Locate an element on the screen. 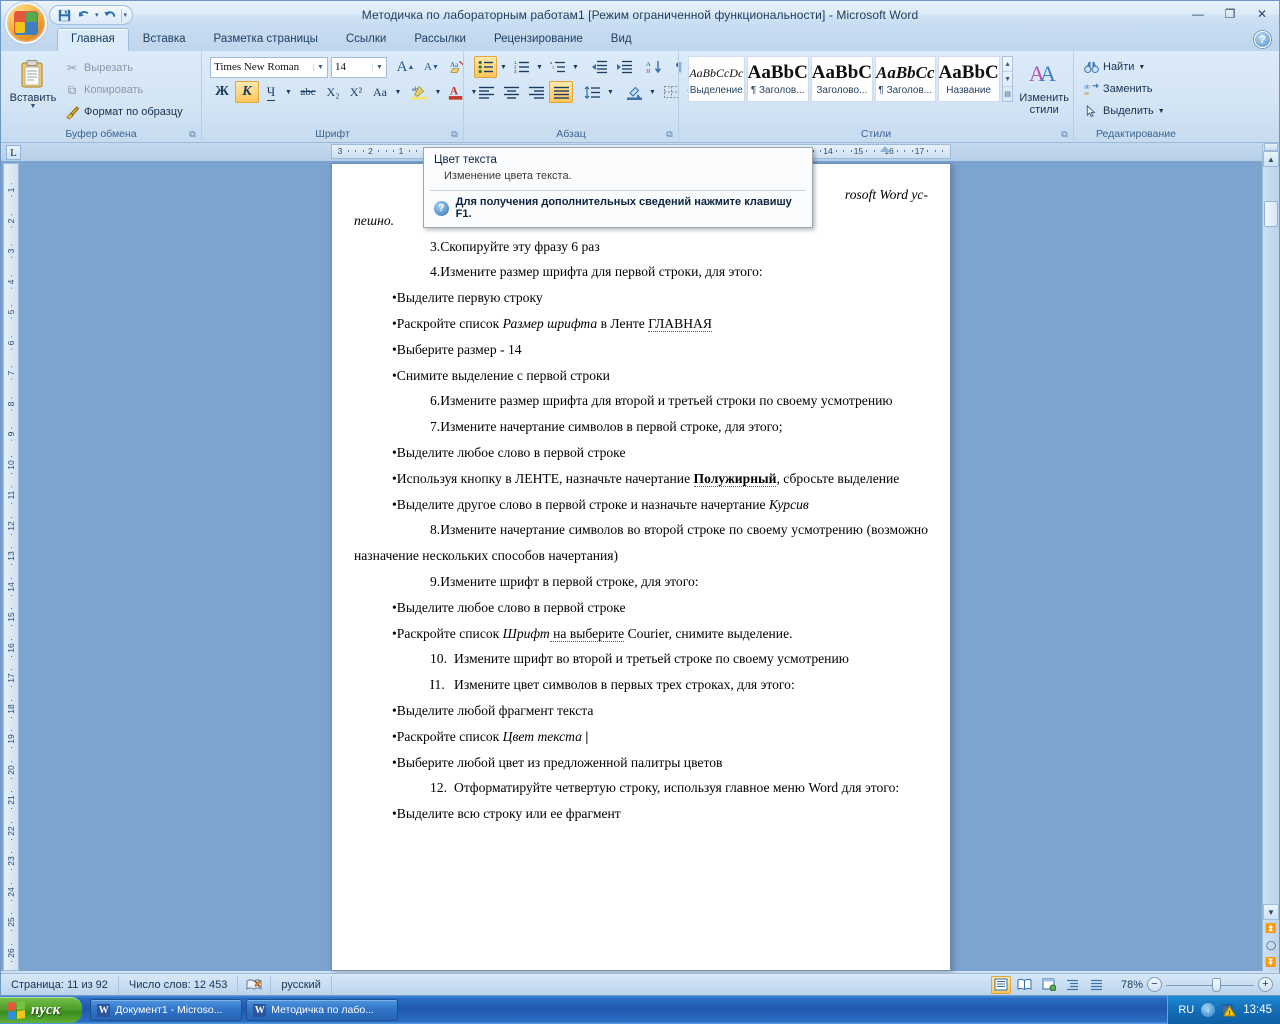 The width and height of the screenshot is (1280, 1024). underline-dropdown-icon: ▼ is located at coordinates (288, 92).